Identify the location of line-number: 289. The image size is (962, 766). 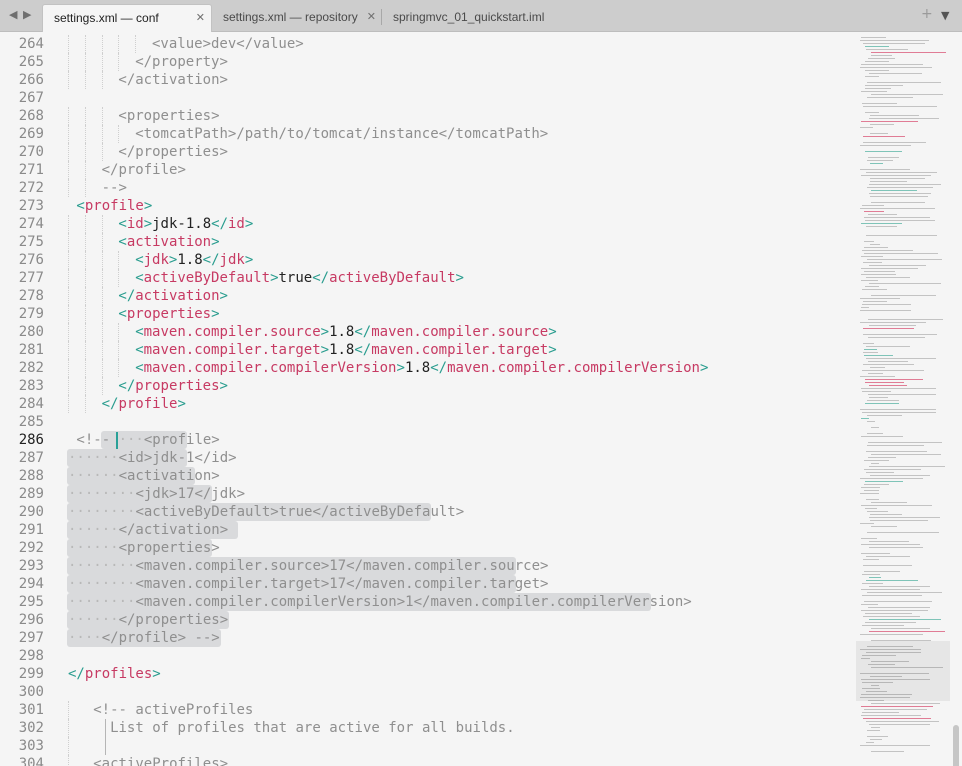
(31, 494).